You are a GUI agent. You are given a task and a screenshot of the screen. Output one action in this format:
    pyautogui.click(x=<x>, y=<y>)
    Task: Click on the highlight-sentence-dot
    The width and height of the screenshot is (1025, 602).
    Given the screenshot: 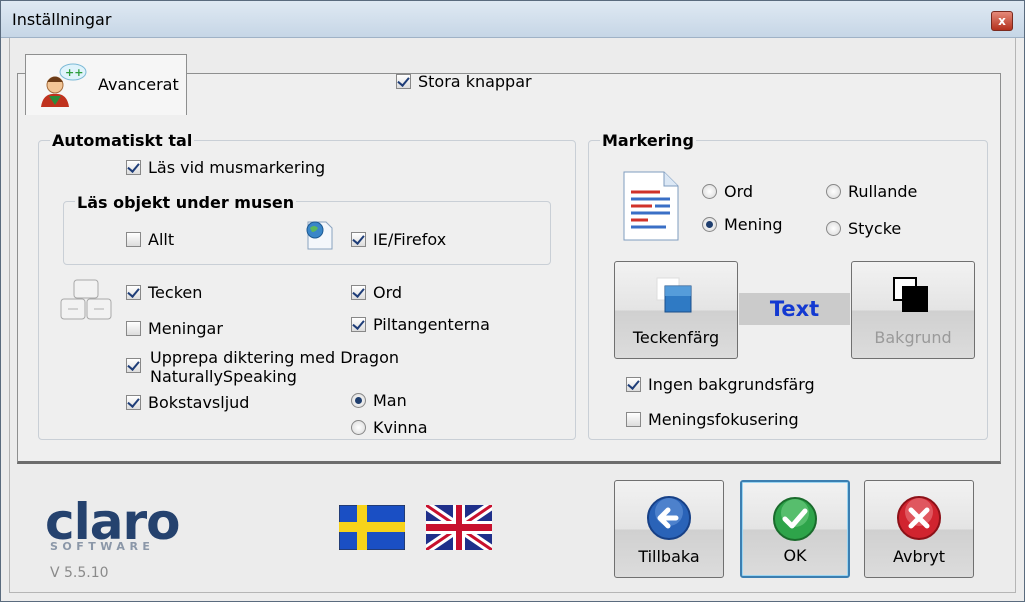 What is the action you would take?
    pyautogui.click(x=709, y=224)
    